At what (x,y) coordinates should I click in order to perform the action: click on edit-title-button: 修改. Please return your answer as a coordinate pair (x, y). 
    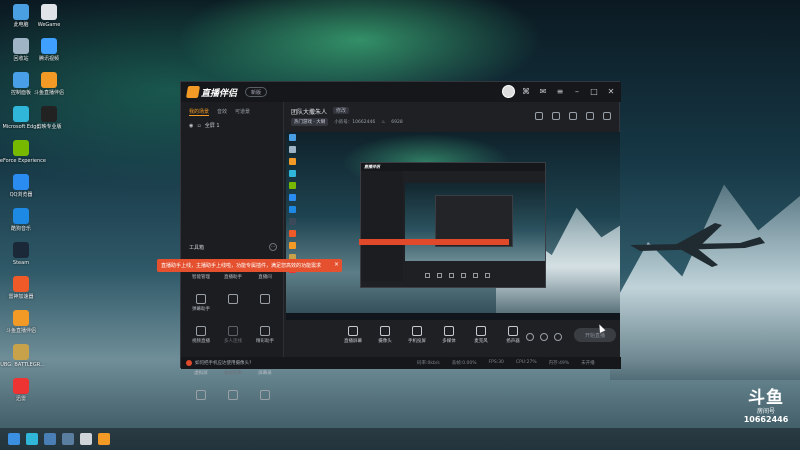
    Looking at the image, I should click on (341, 110).